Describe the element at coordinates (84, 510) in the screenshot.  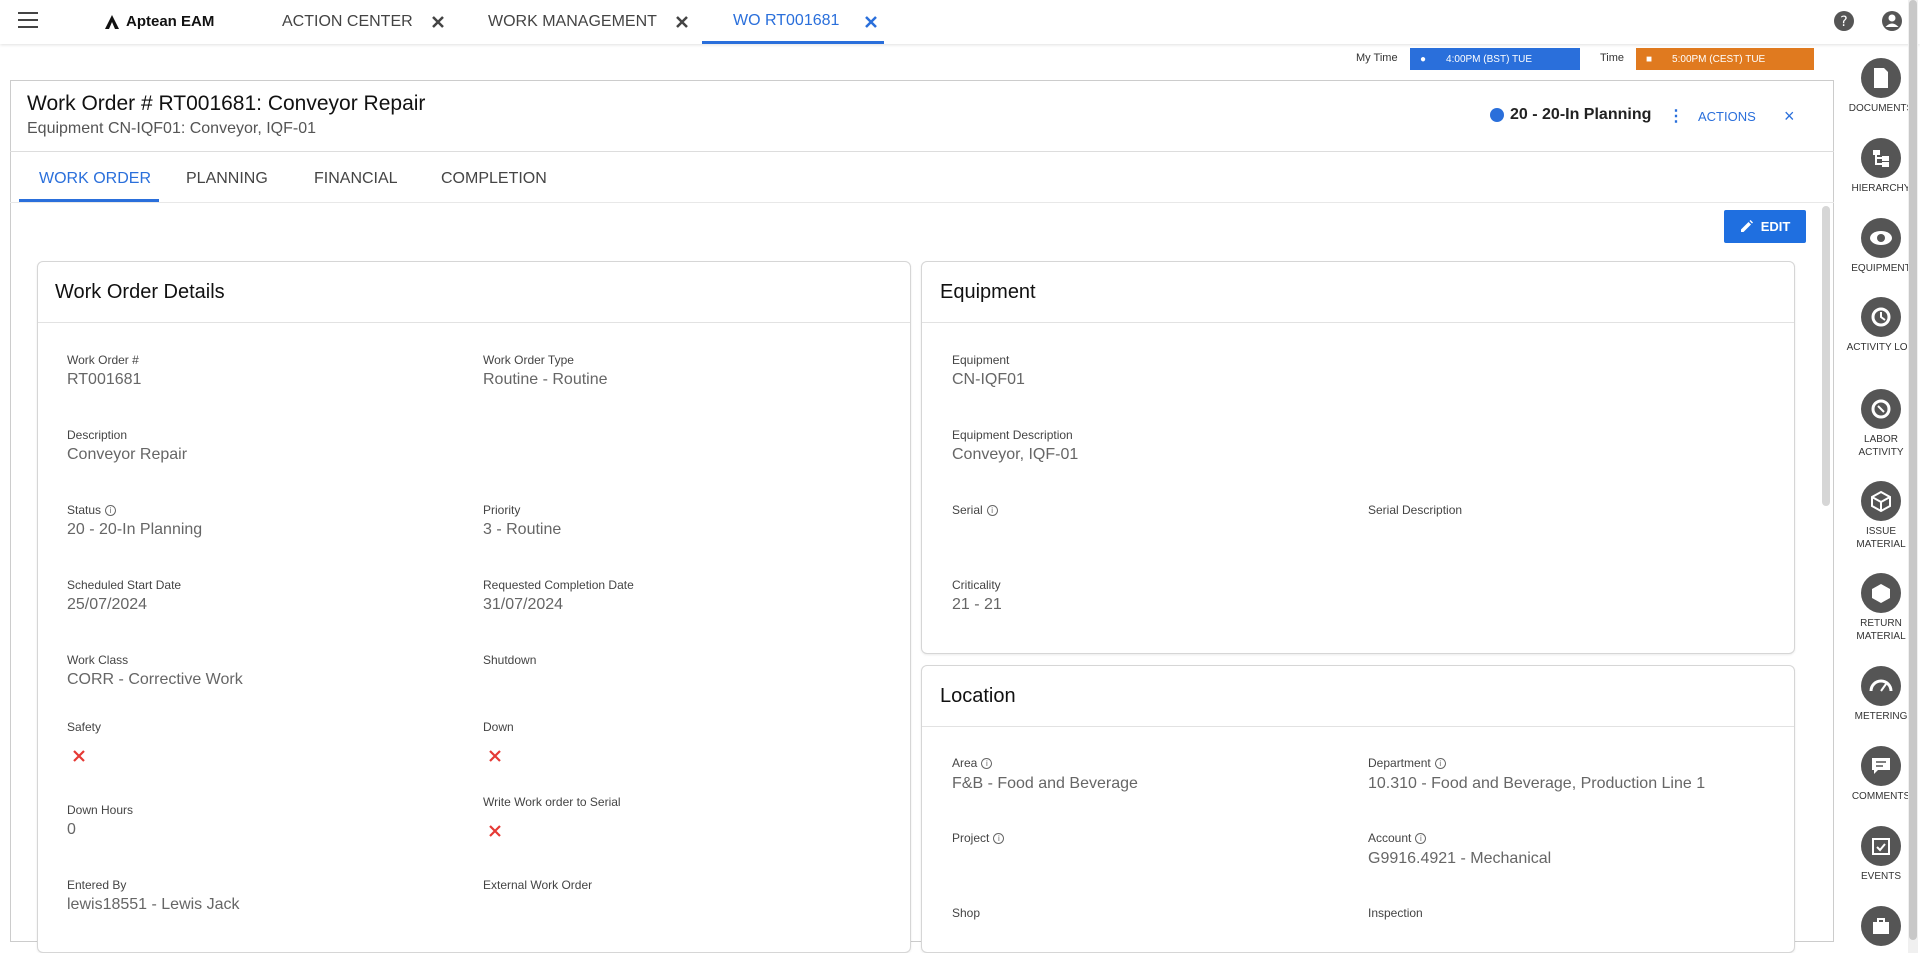
I see `status-label-text: Status` at that location.